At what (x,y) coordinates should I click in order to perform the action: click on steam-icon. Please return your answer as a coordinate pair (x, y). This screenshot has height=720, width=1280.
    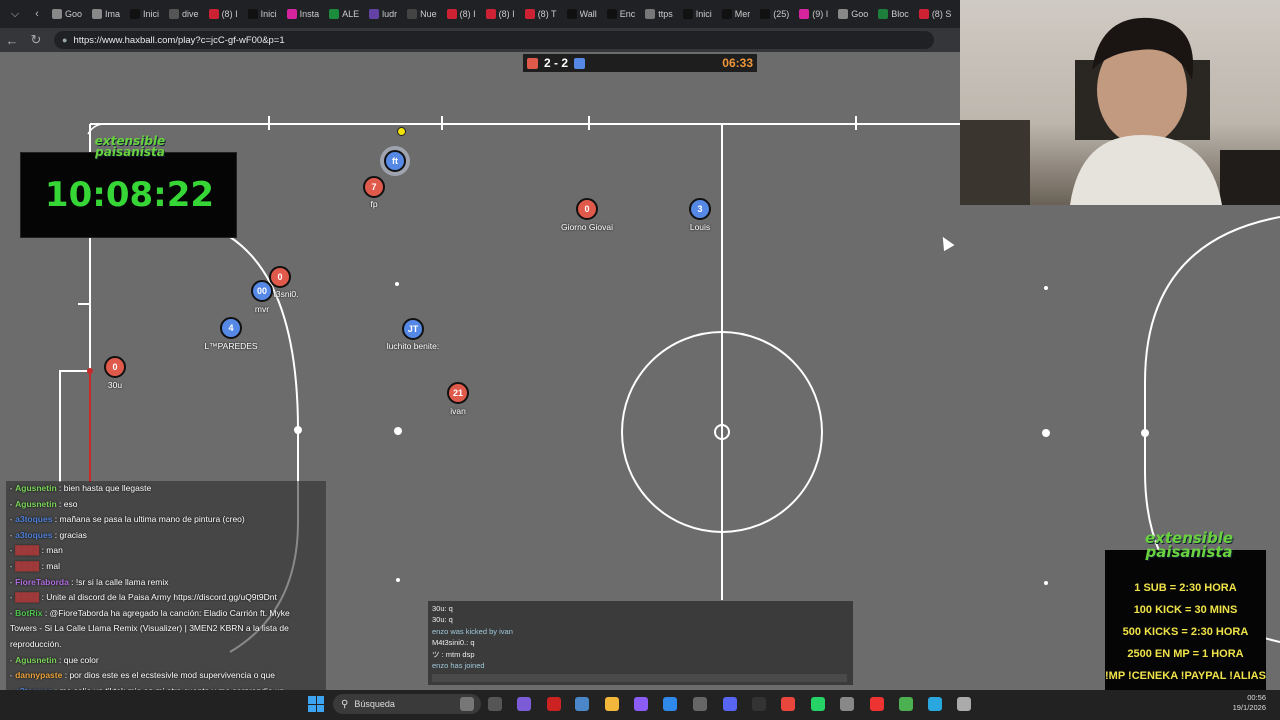
    Looking at the image, I should click on (964, 704).